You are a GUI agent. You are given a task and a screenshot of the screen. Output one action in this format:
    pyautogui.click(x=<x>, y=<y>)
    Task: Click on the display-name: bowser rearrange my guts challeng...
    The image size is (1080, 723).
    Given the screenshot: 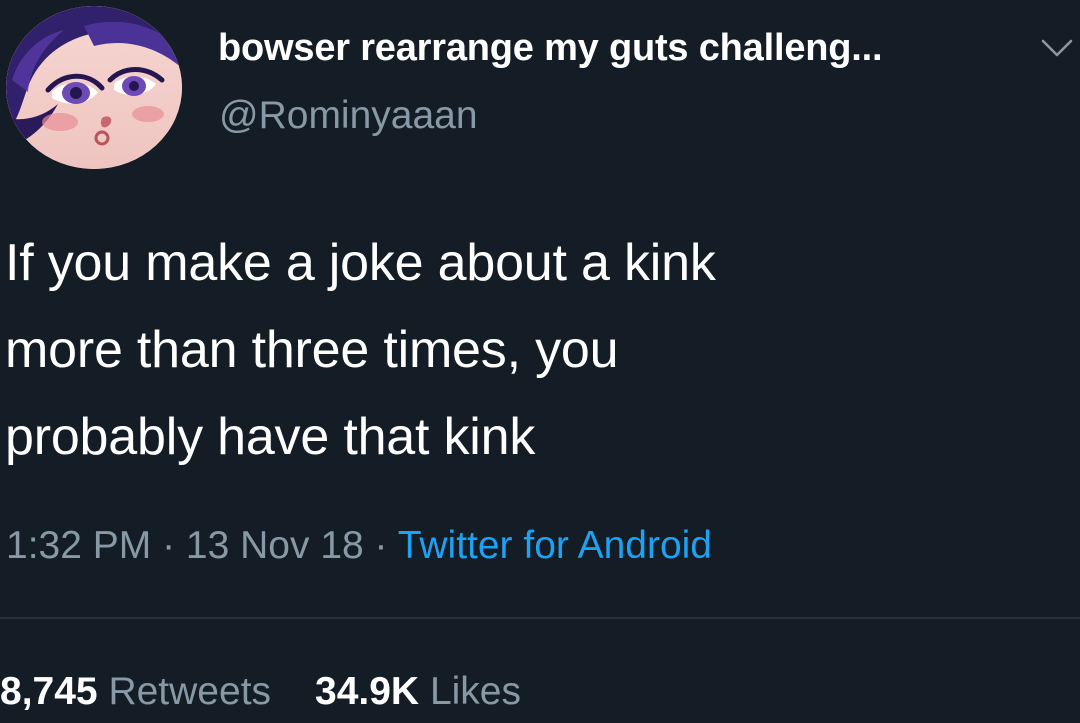 What is the action you would take?
    pyautogui.click(x=613, y=48)
    